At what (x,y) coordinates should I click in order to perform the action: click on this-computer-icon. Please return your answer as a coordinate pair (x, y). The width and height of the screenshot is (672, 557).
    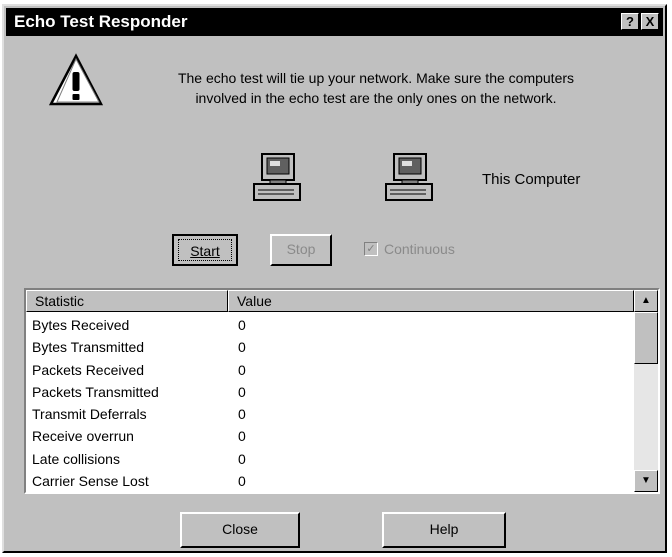
    Looking at the image, I should click on (409, 177).